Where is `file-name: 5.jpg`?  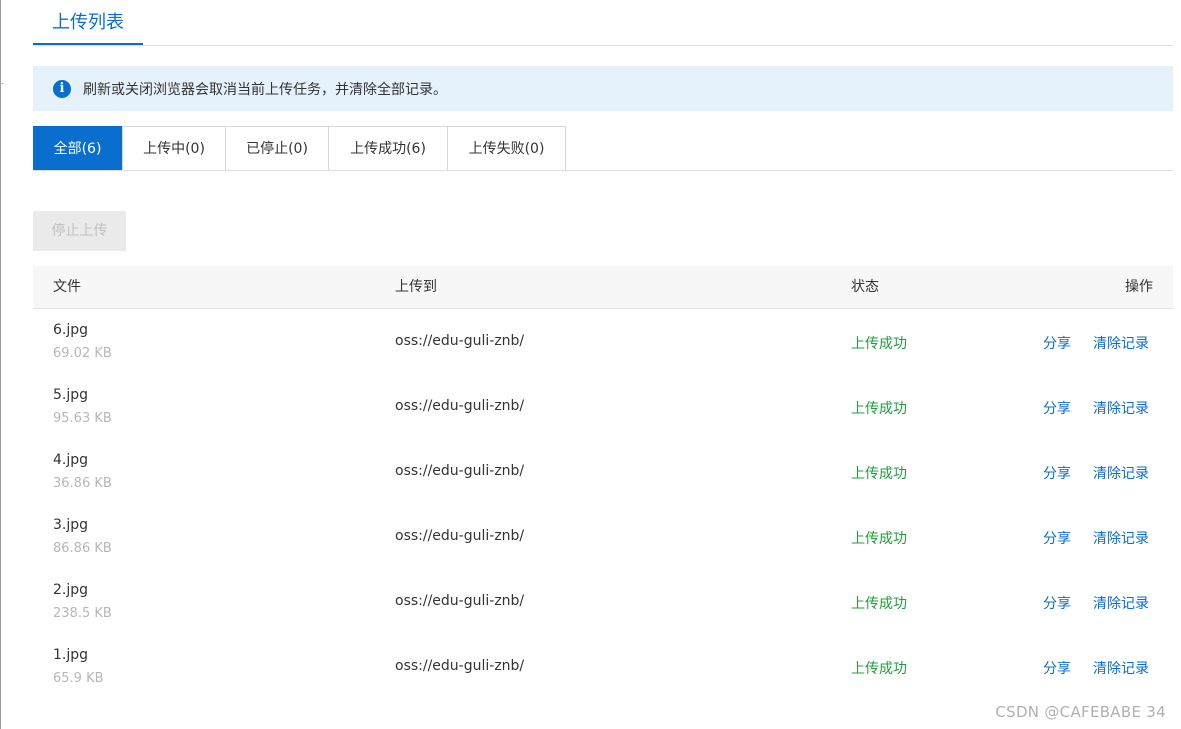
file-name: 5.jpg is located at coordinates (71, 395).